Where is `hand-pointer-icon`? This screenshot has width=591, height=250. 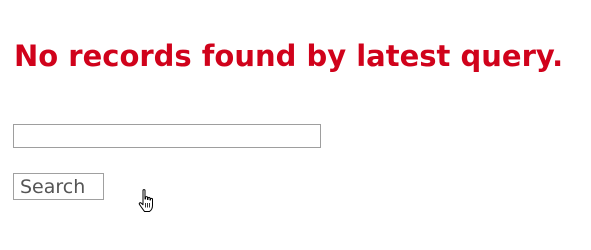 hand-pointer-icon is located at coordinates (145, 200).